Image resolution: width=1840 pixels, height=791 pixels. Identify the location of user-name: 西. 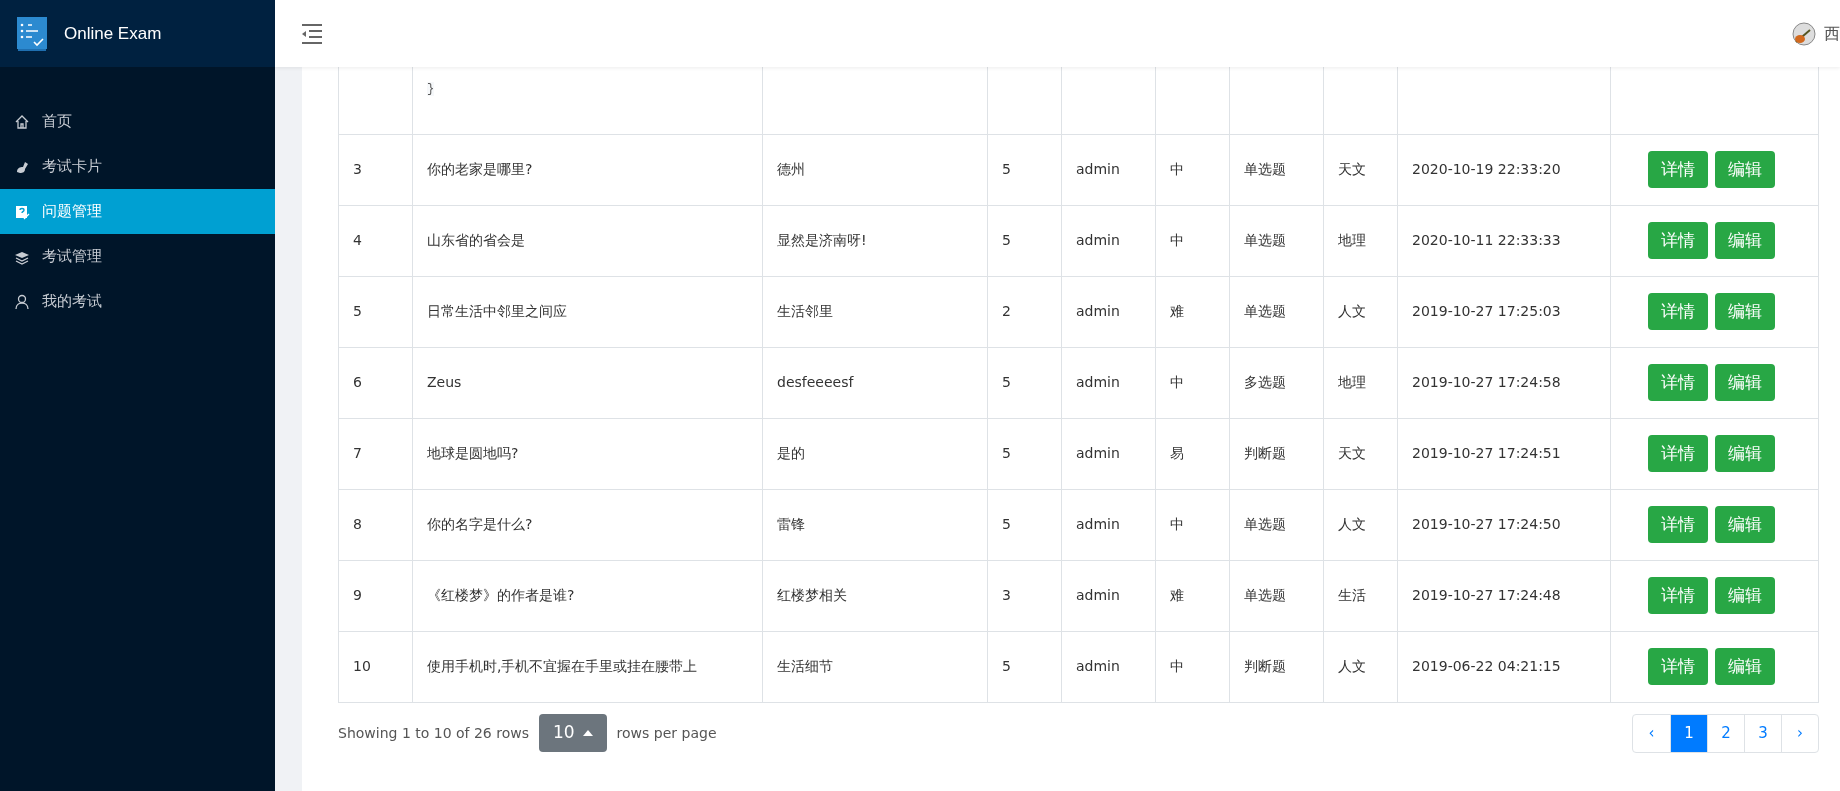
(1832, 33).